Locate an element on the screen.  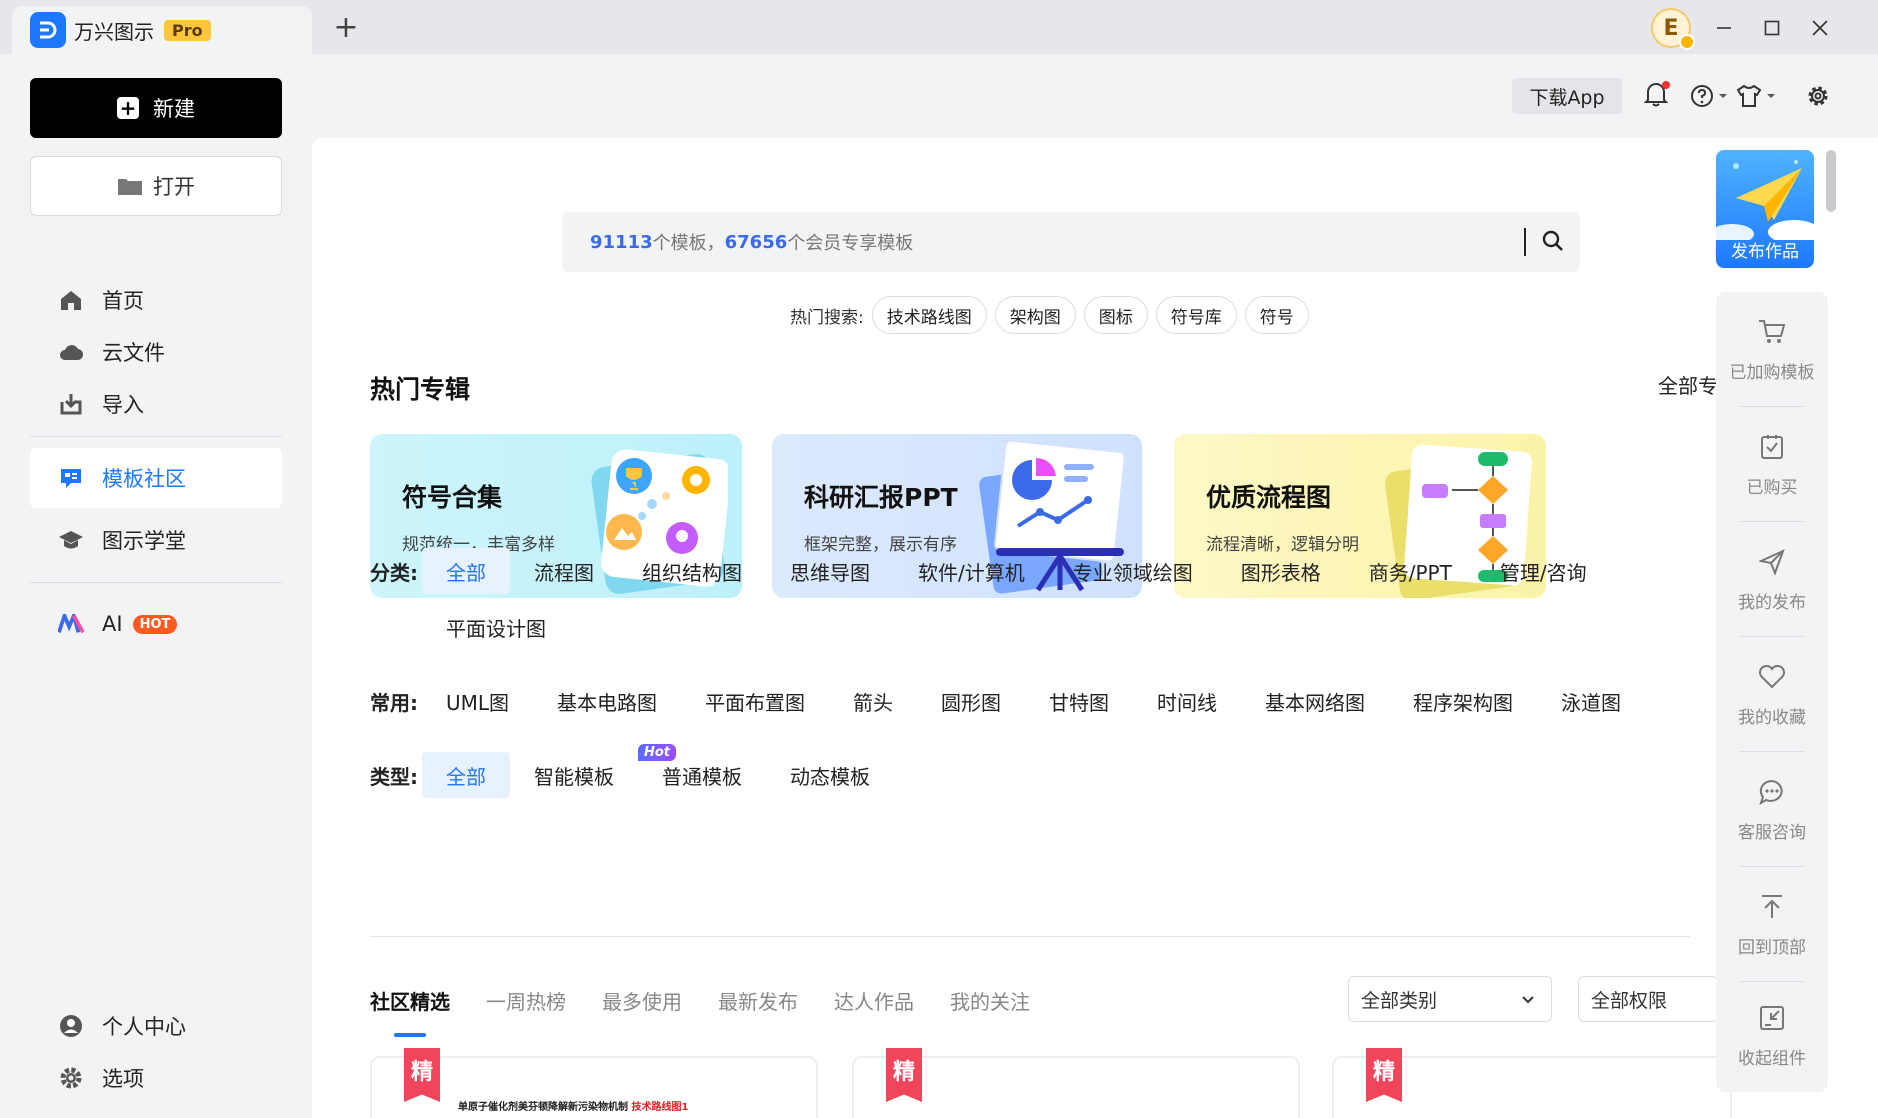
search-placeholder-text: 个会员专享模板 is located at coordinates (850, 243).